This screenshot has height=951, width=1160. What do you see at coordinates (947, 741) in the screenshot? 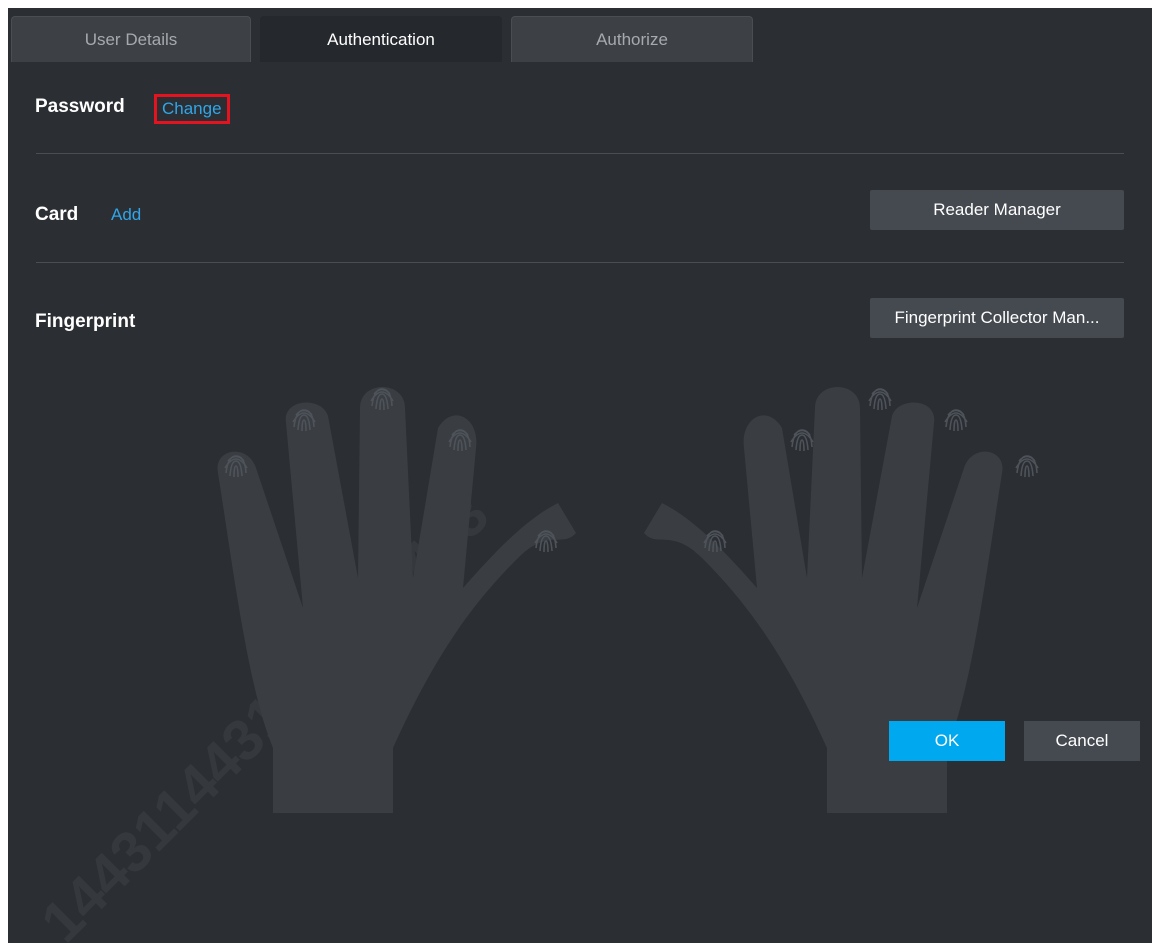
I see `ok-button: OK` at bounding box center [947, 741].